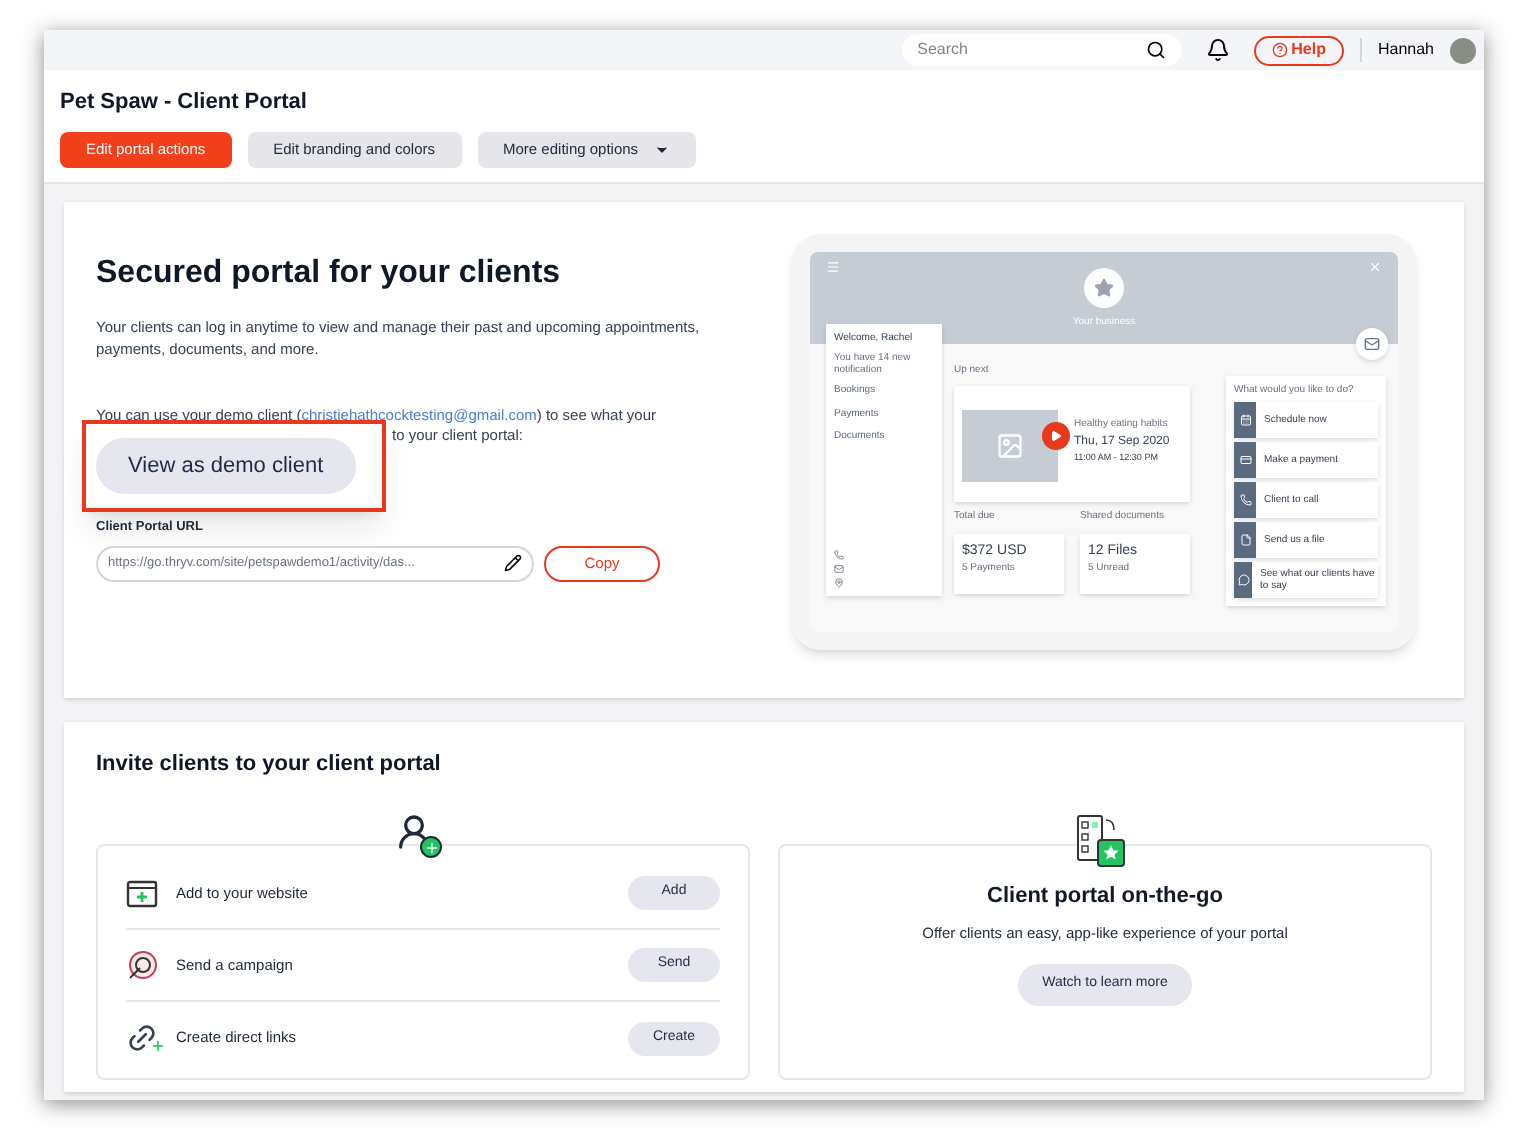 The height and width of the screenshot is (1140, 1514). Describe the element at coordinates (1041, 50) in the screenshot. I see `search-field: Search` at that location.